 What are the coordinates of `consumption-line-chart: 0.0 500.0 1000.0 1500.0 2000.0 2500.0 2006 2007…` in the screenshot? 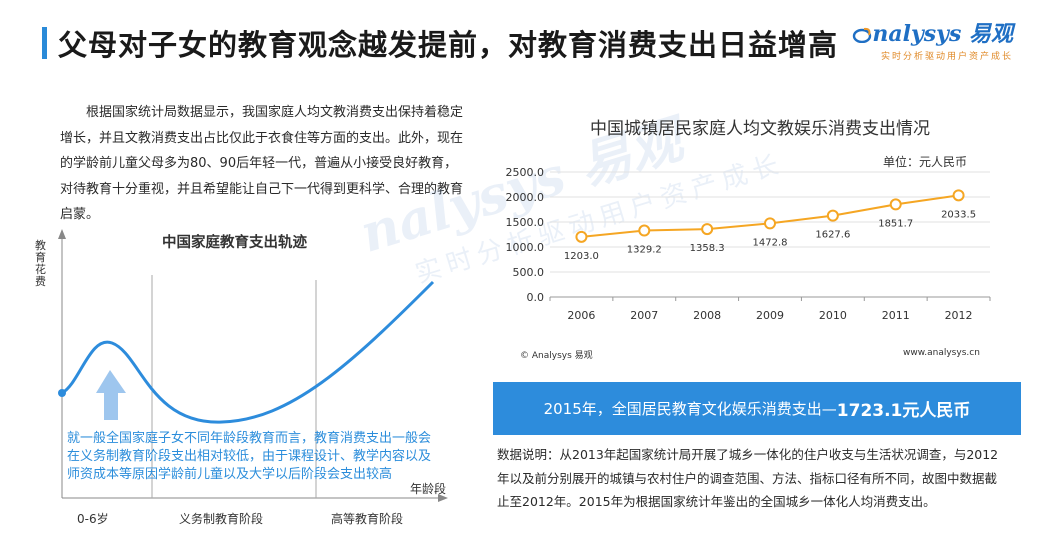 It's located at (748, 244).